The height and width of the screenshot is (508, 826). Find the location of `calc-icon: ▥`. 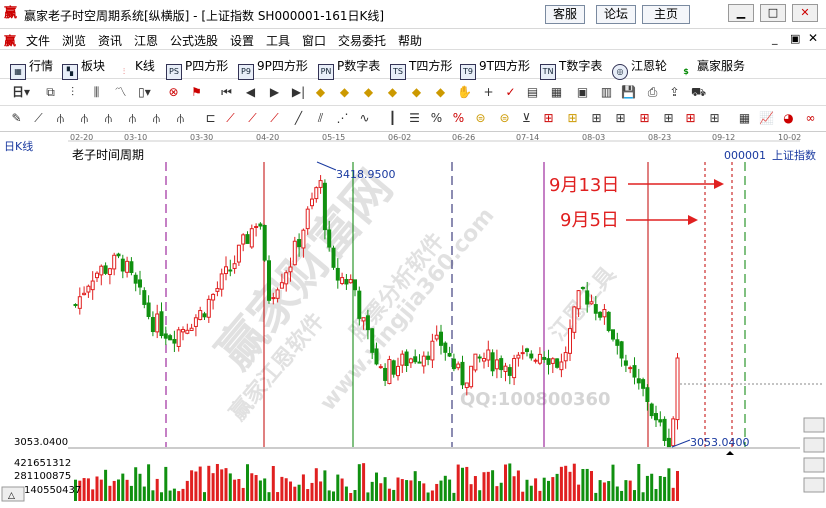

calc-icon: ▥ is located at coordinates (606, 92).